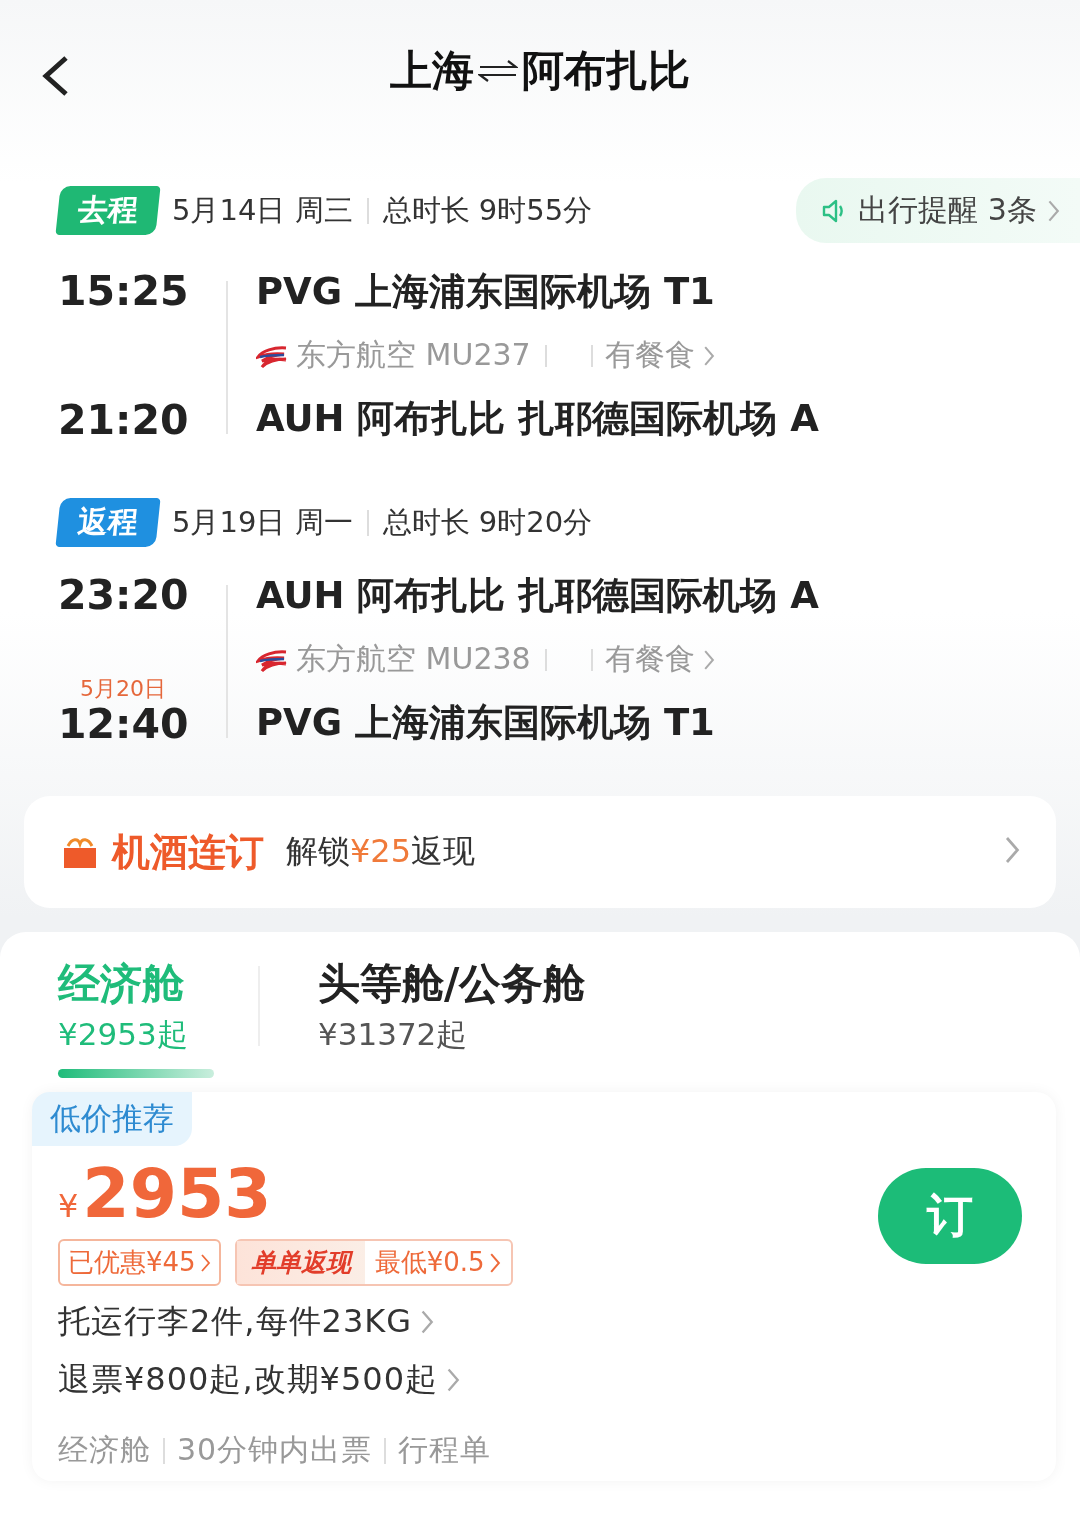 The image size is (1080, 1529). What do you see at coordinates (487, 522) in the screenshot?
I see `total-duration: 总时长 9时20分` at bounding box center [487, 522].